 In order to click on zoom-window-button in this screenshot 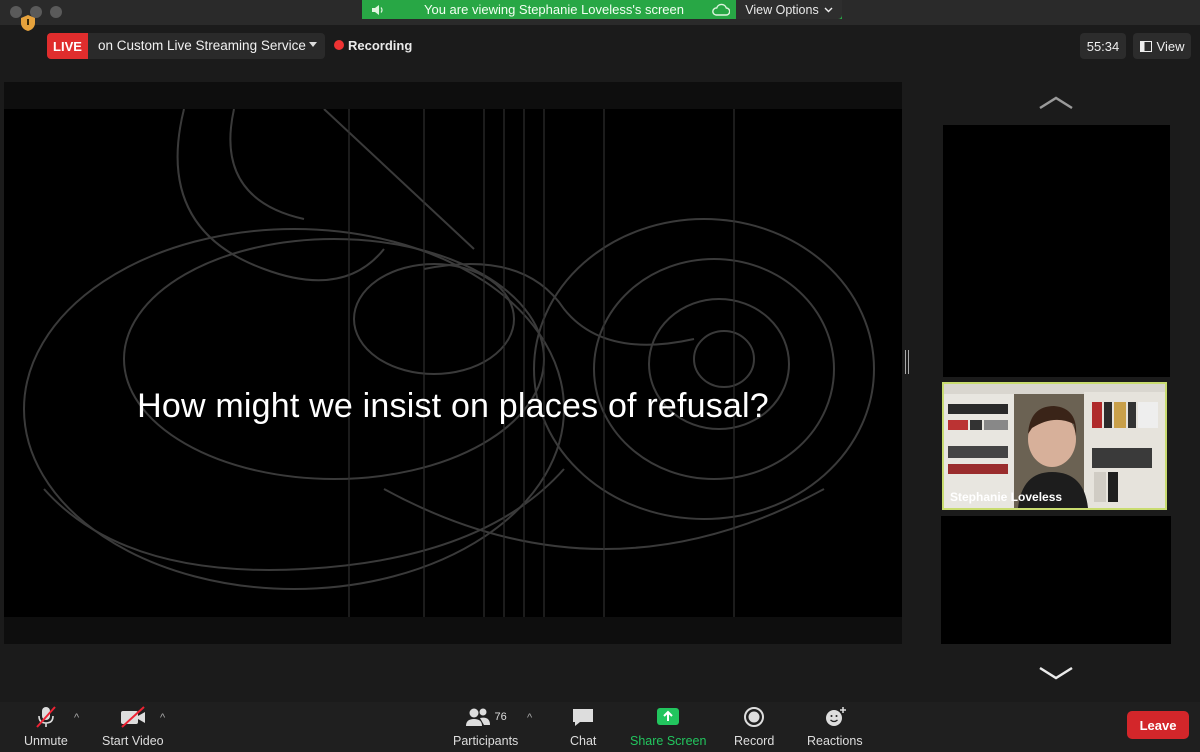, I will do `click(56, 12)`.